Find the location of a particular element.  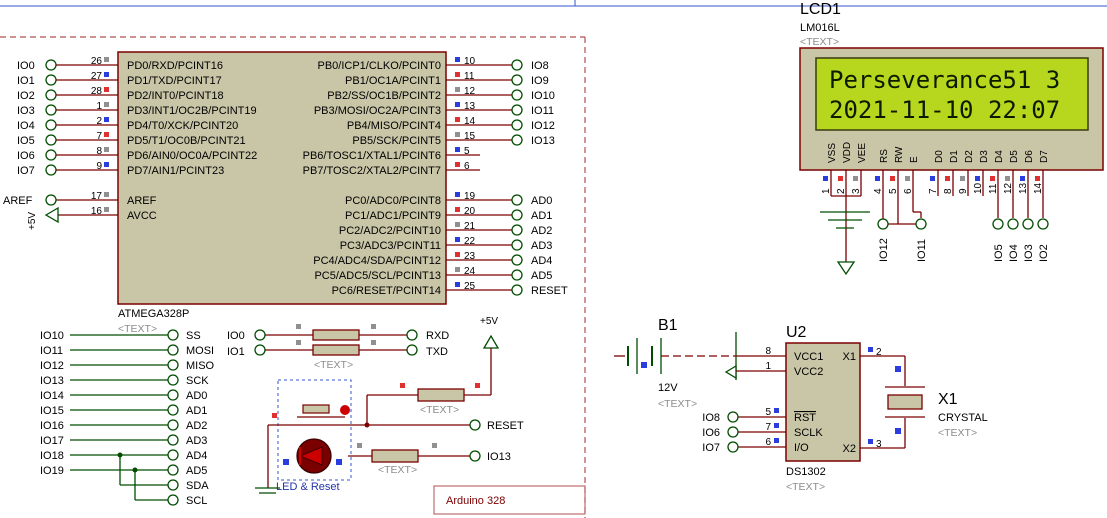

led-reset-label: LED & Reset is located at coordinates (308, 487).